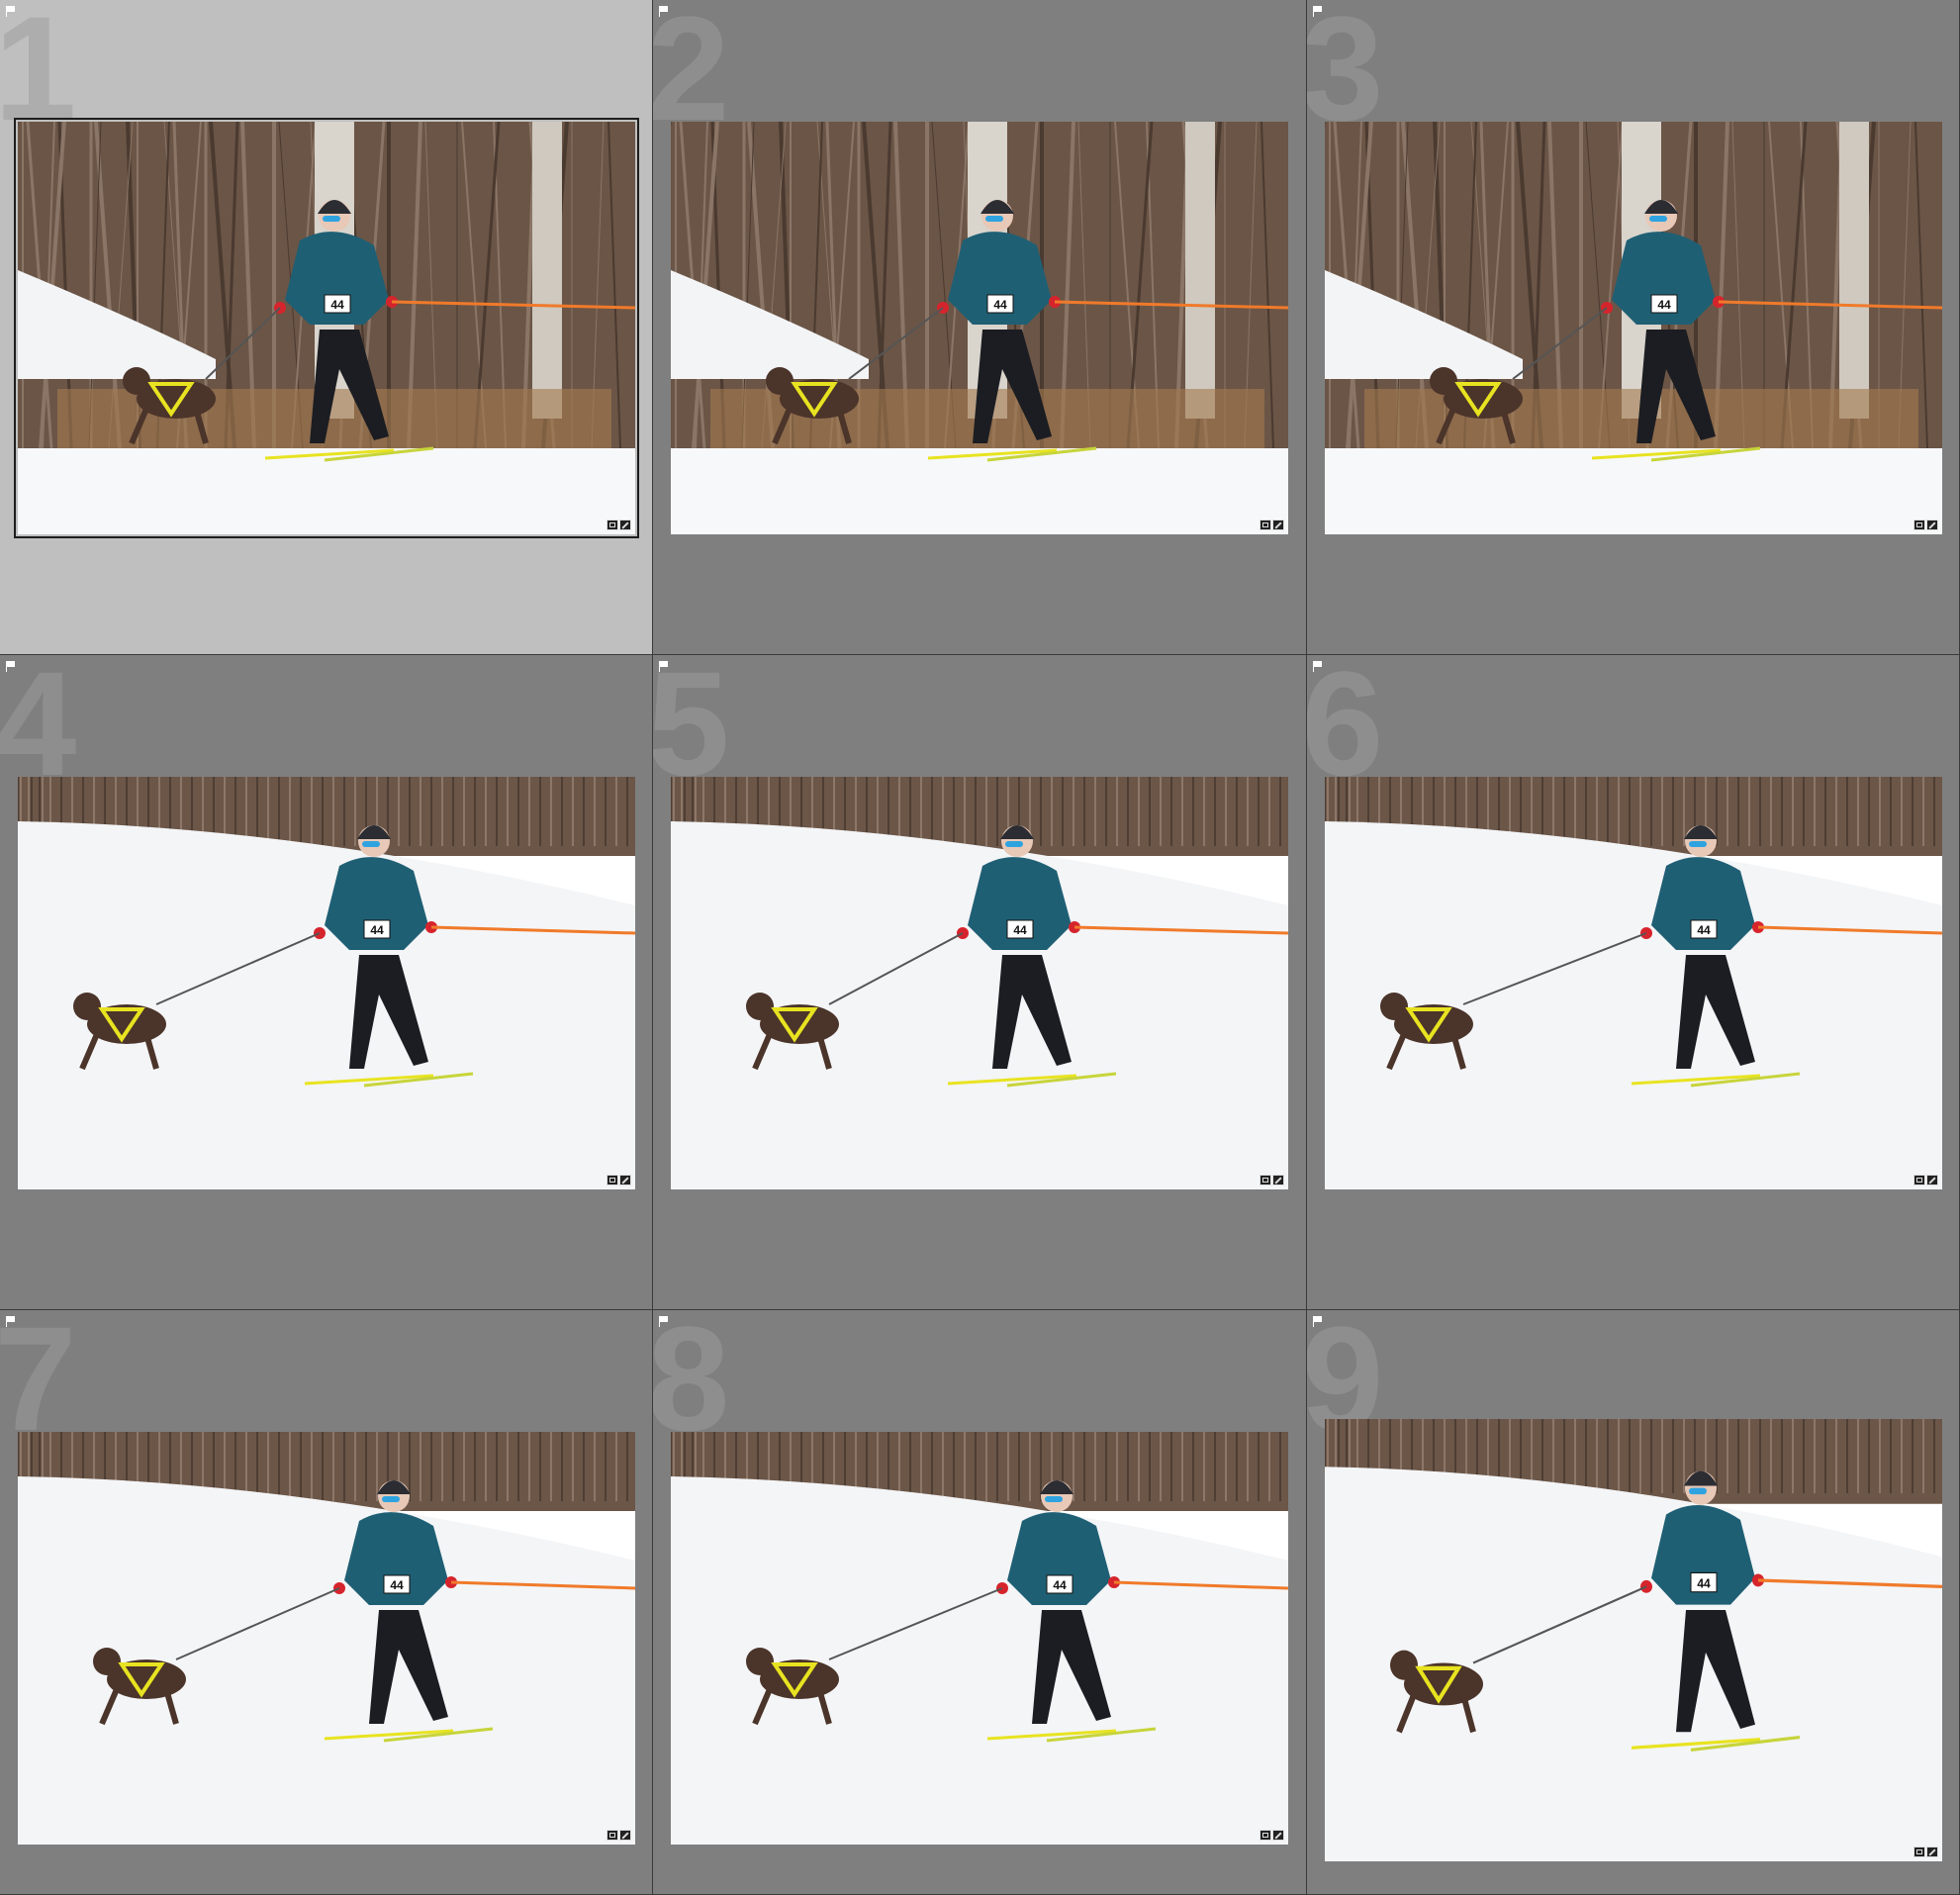 The image size is (1960, 1895). I want to click on thumbnail-cell-9: 9 44, so click(1633, 1602).